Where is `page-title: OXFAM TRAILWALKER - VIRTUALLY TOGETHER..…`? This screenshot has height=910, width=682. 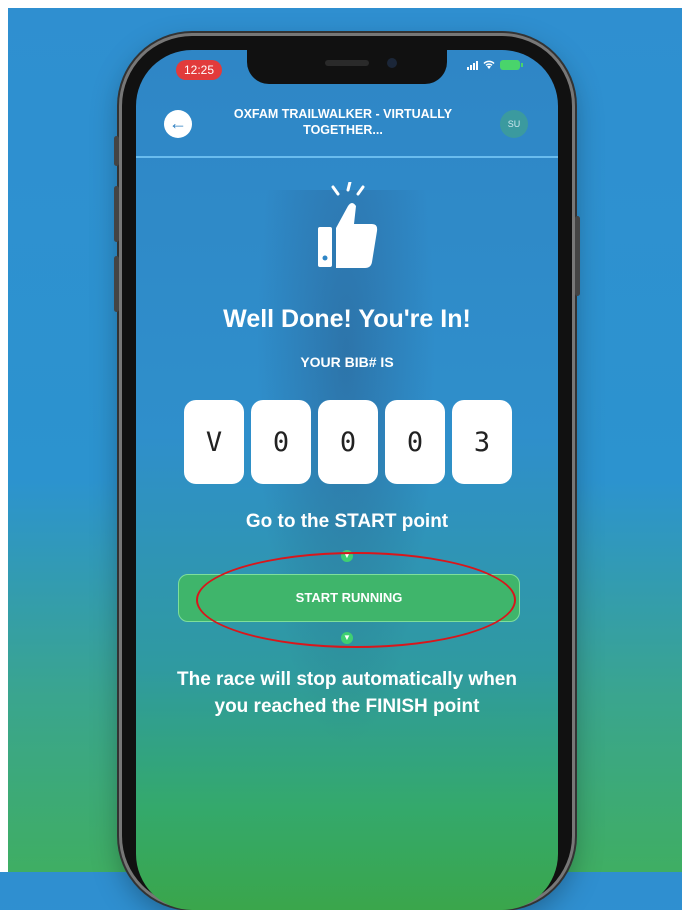
page-title: OXFAM TRAILWALKER - VIRTUALLY TOGETHER..… is located at coordinates (343, 122).